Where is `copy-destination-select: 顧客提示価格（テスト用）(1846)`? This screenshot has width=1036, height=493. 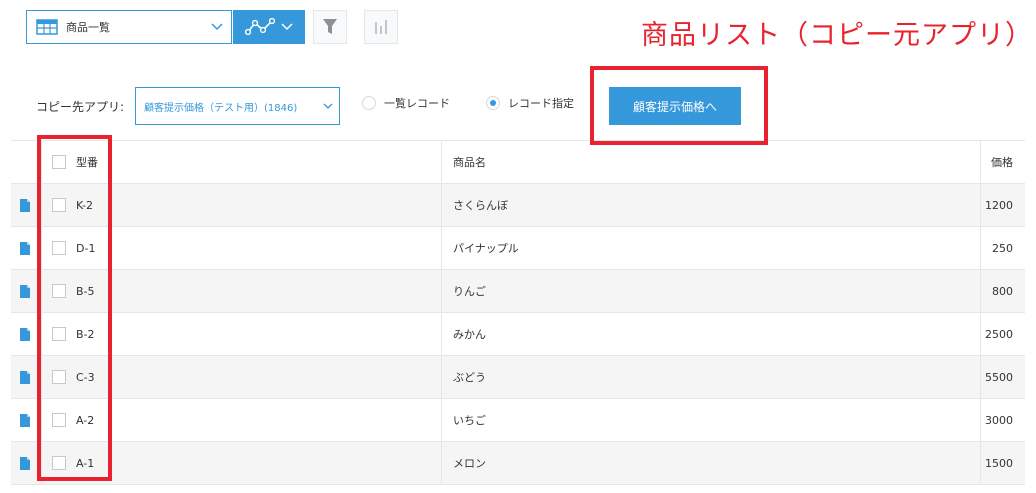 copy-destination-select: 顧客提示価格（テスト用）(1846) is located at coordinates (237, 106).